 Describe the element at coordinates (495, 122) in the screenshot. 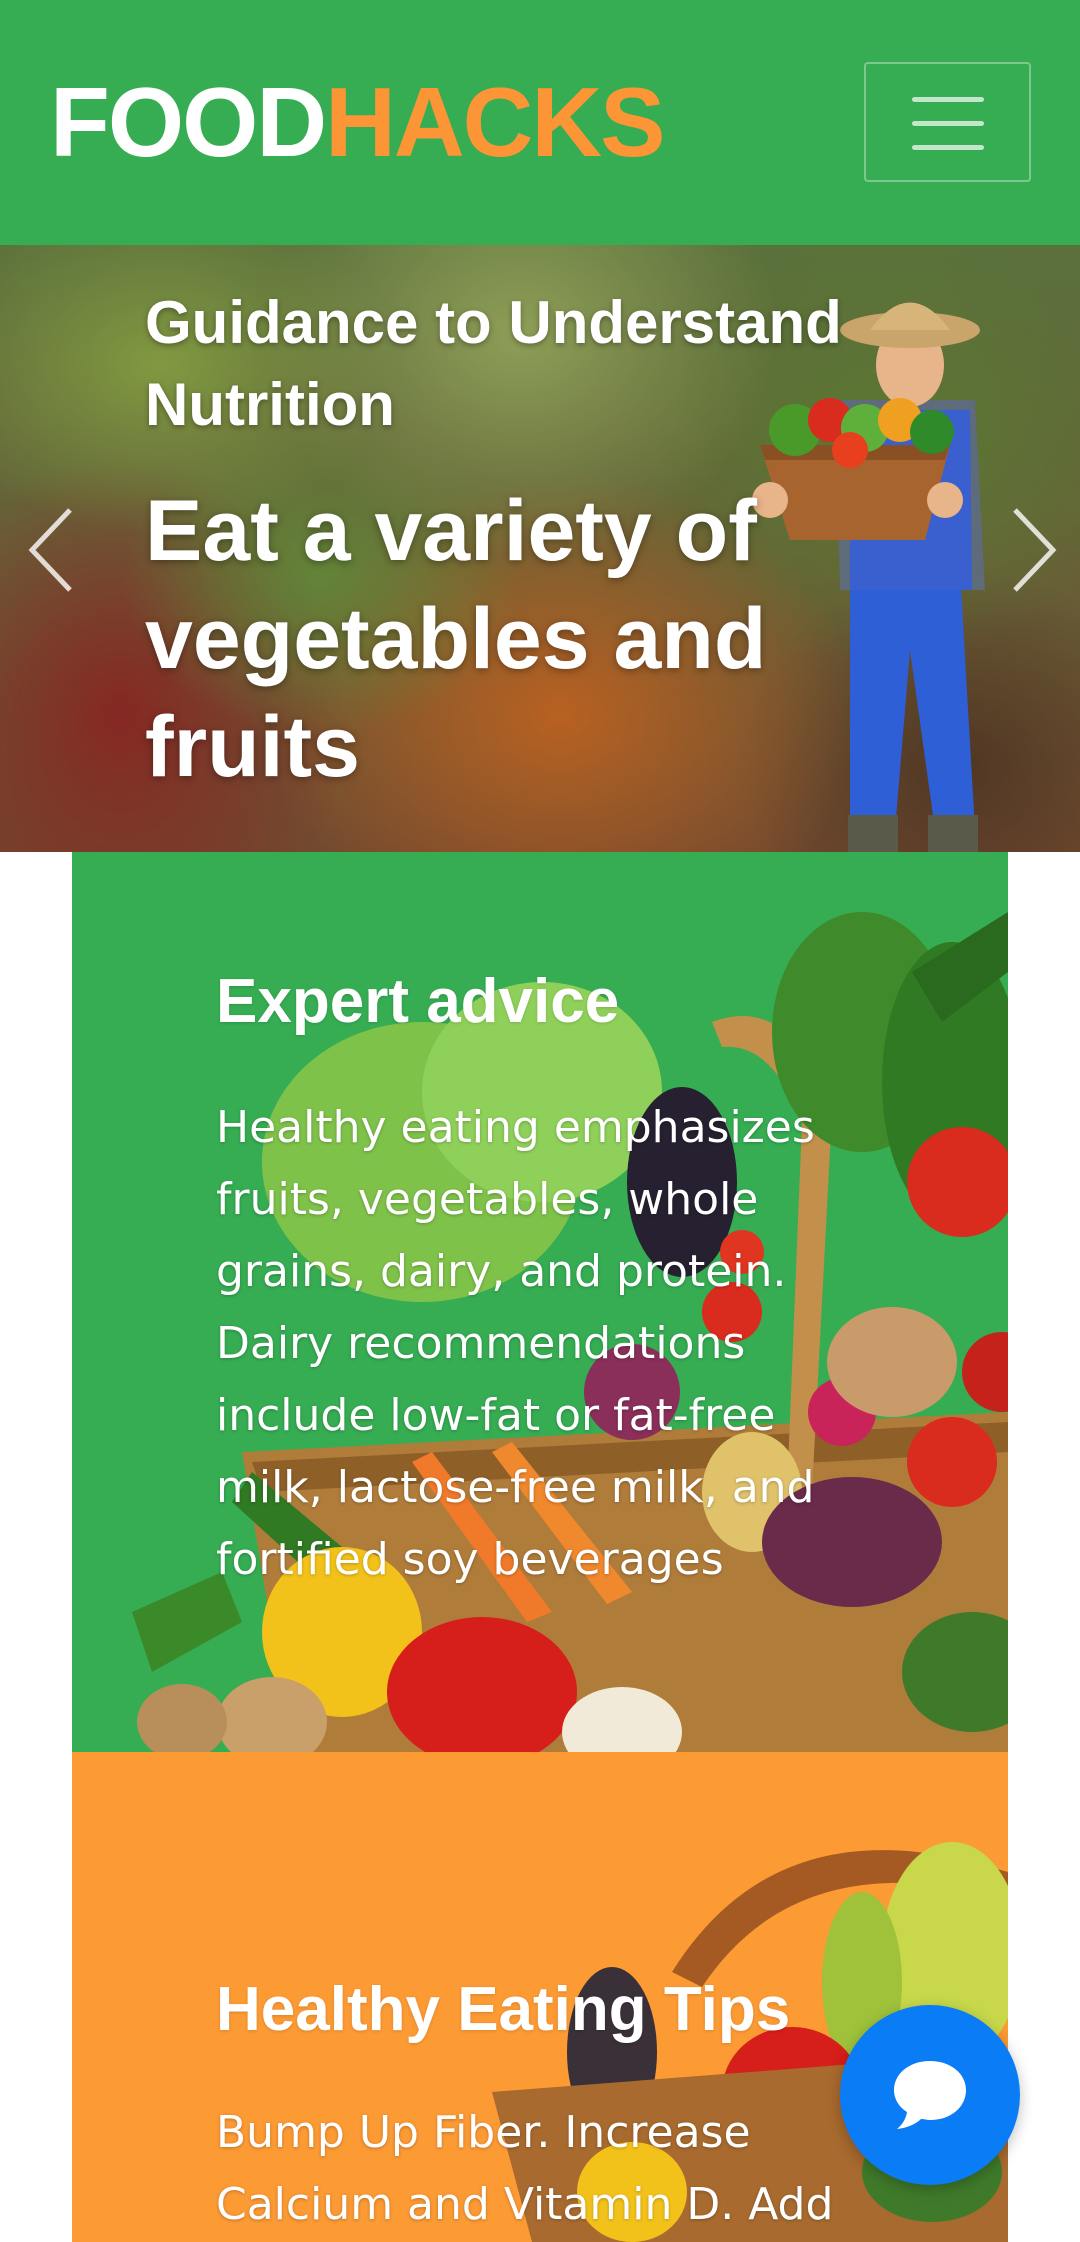

I see `logo-text-hacks: HACKS` at that location.